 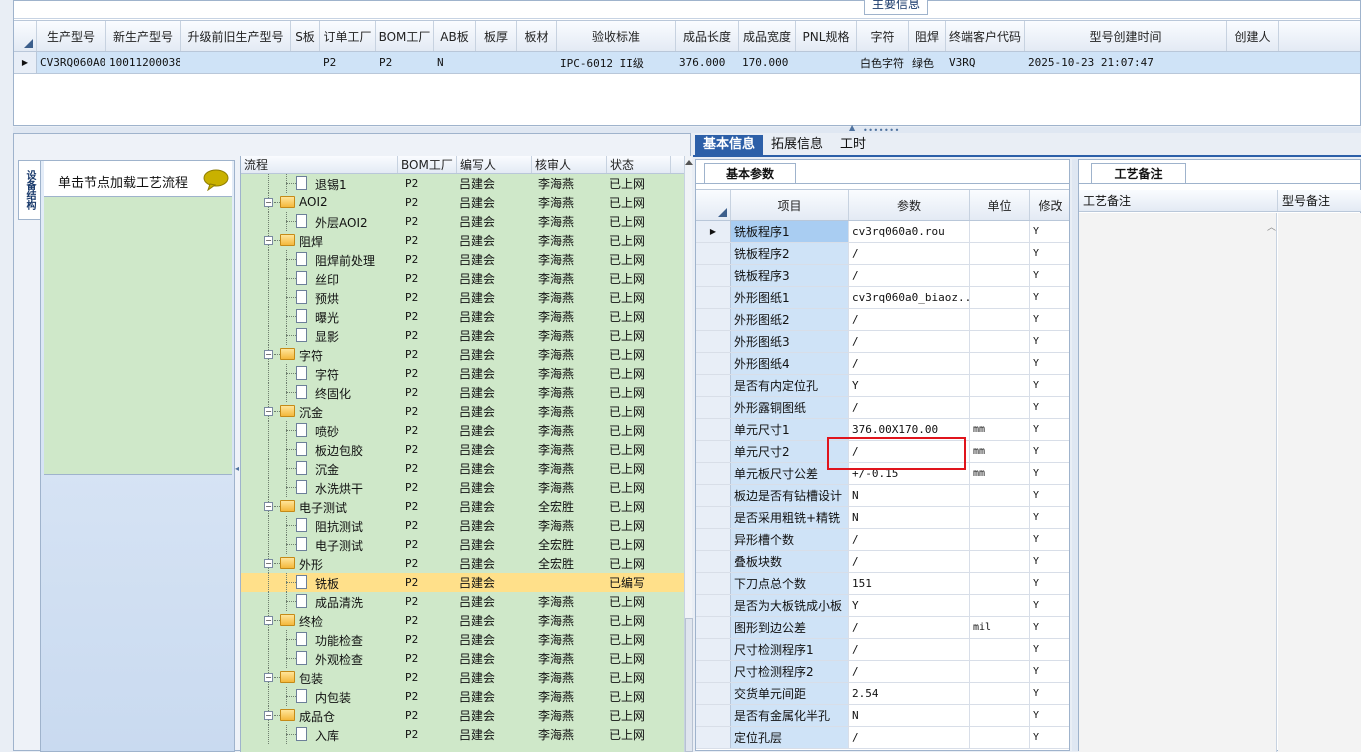 What do you see at coordinates (462, 601) in the screenshot?
I see `tree-step-row: 成品清洗 P2 吕建会 李海燕 已上网` at bounding box center [462, 601].